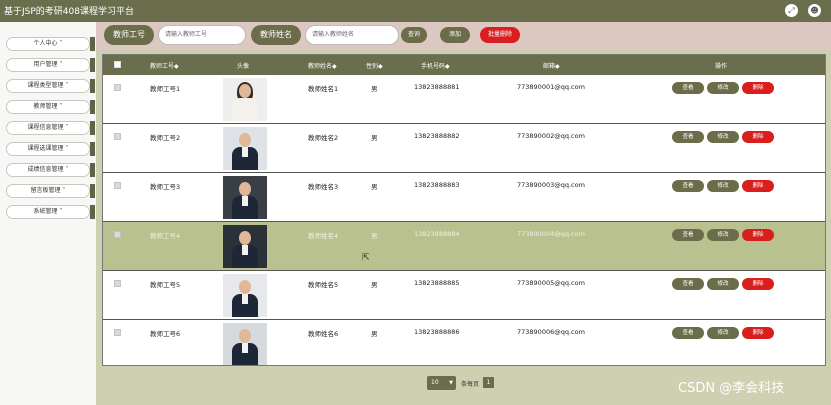  I want to click on sidebar-item-label: 个人中心 ˅, so click(48, 43).